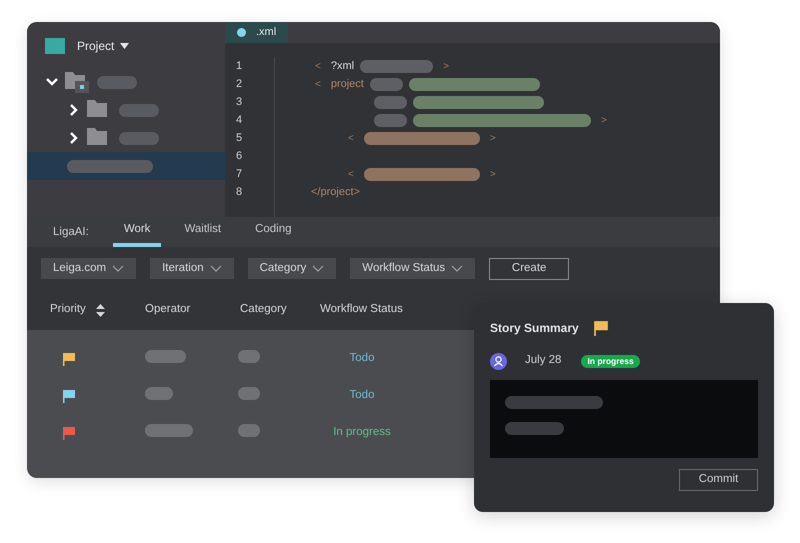 The image size is (800, 543). I want to click on panel-tab: Coding, so click(273, 232).